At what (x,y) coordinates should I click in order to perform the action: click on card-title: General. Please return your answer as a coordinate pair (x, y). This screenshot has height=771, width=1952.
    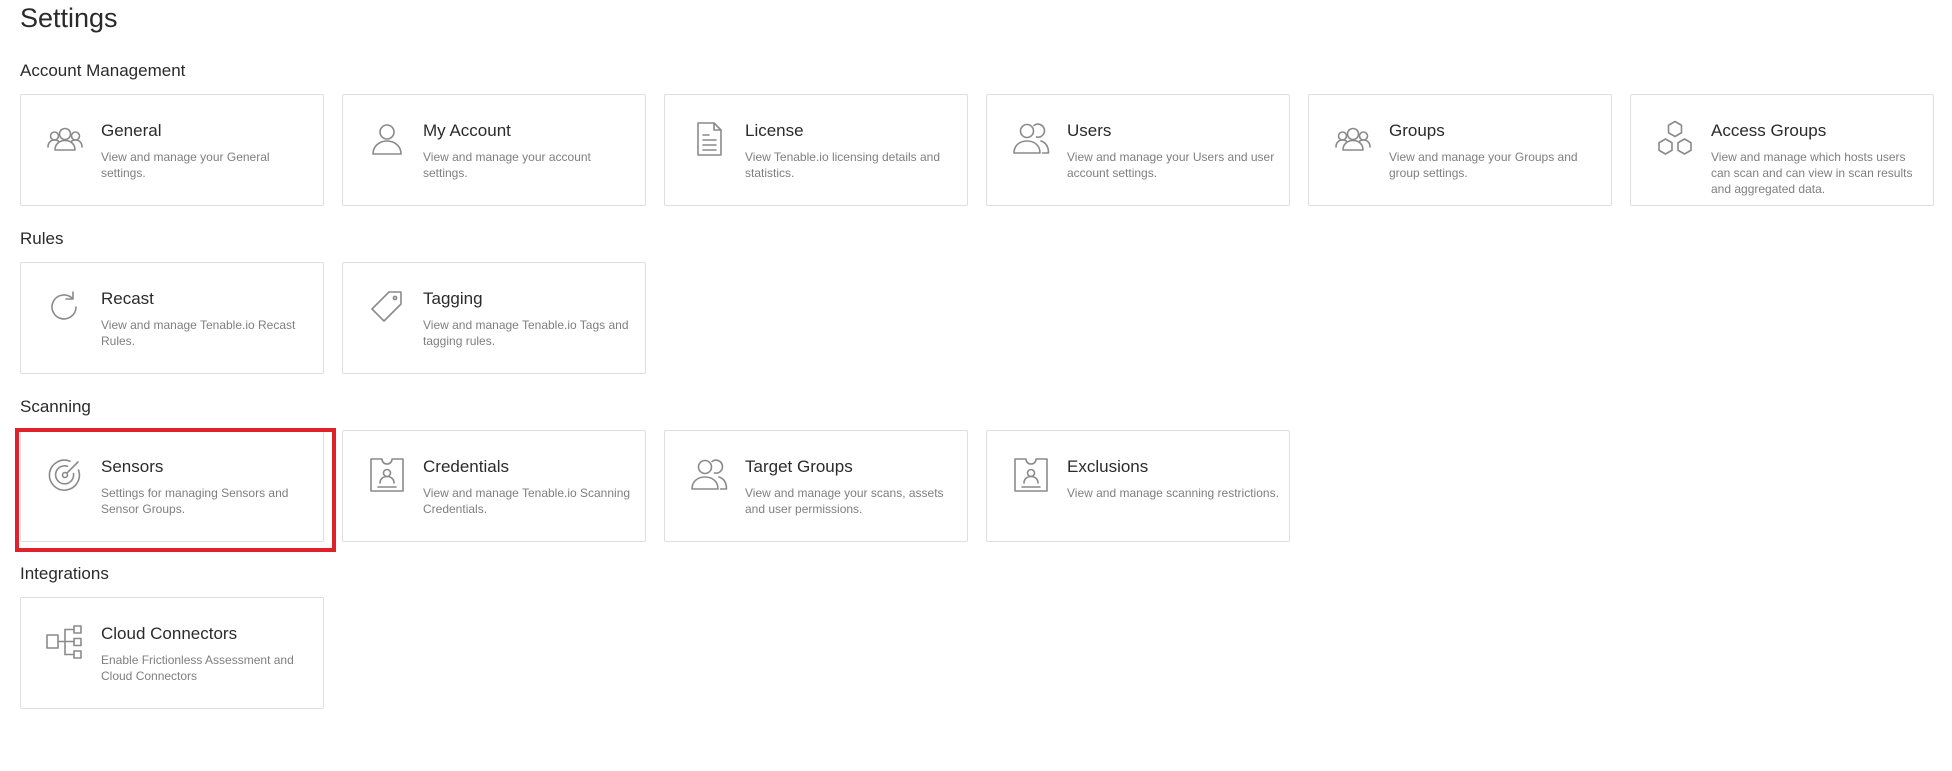
    Looking at the image, I should click on (131, 130).